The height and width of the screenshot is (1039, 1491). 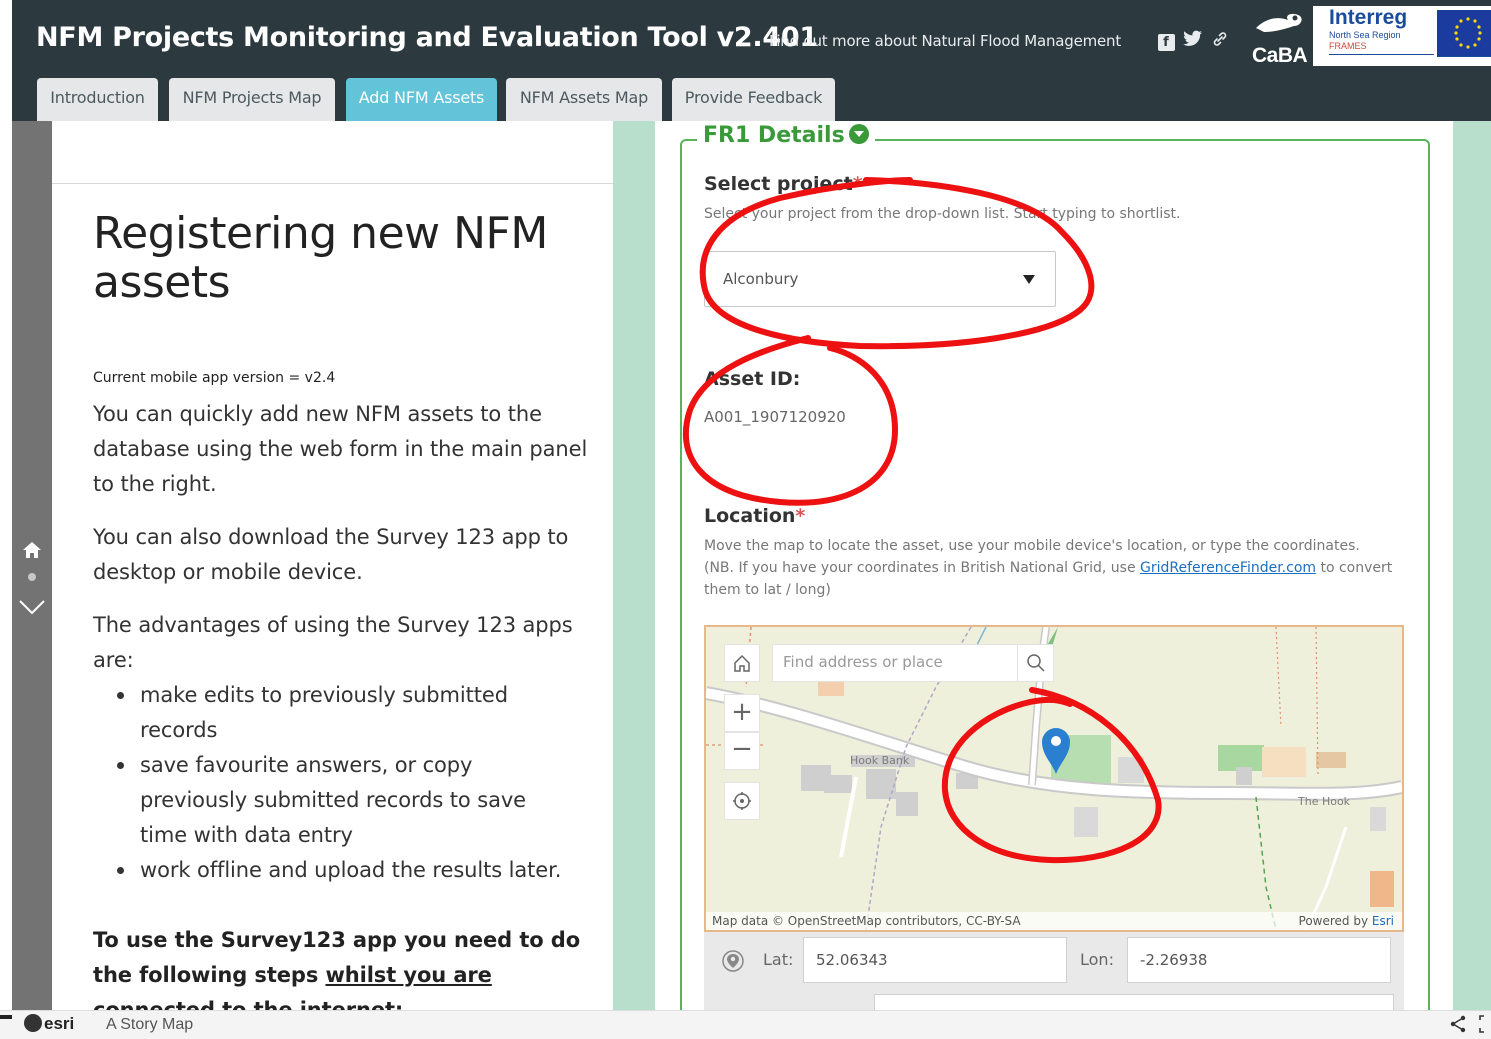 What do you see at coordinates (1193, 41) in the screenshot?
I see `twitter-icon` at bounding box center [1193, 41].